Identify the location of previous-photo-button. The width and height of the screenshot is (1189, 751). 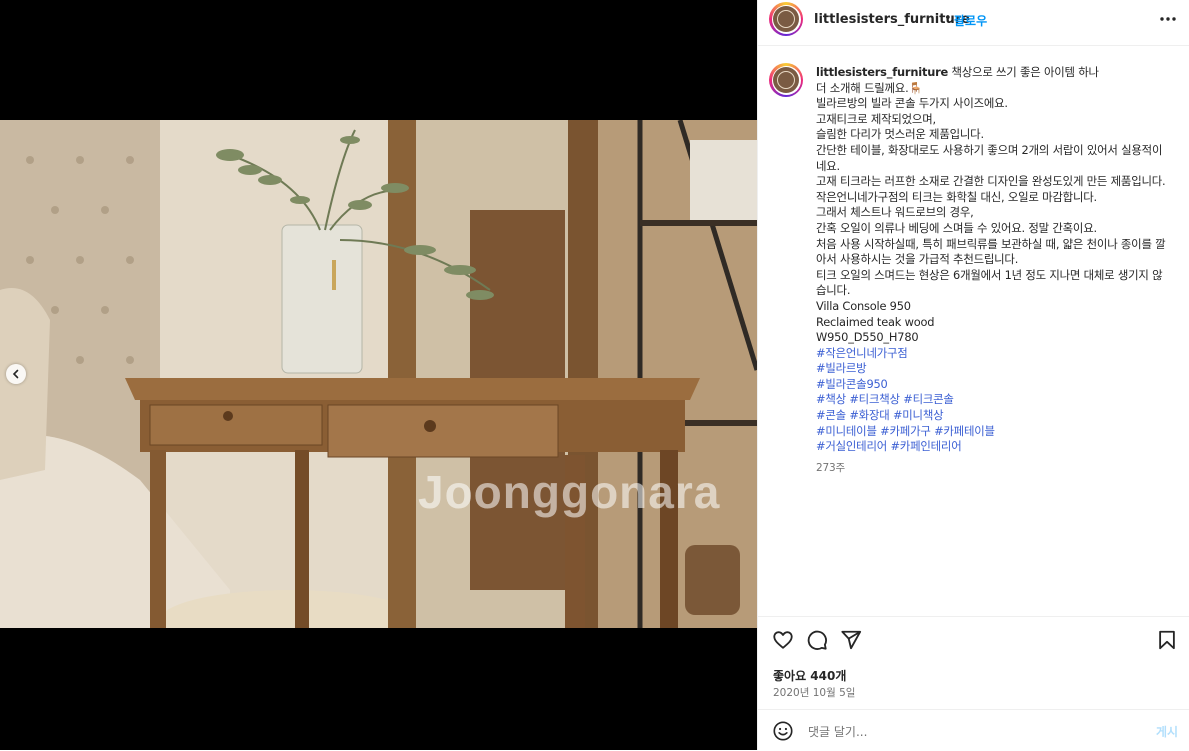
(16, 374).